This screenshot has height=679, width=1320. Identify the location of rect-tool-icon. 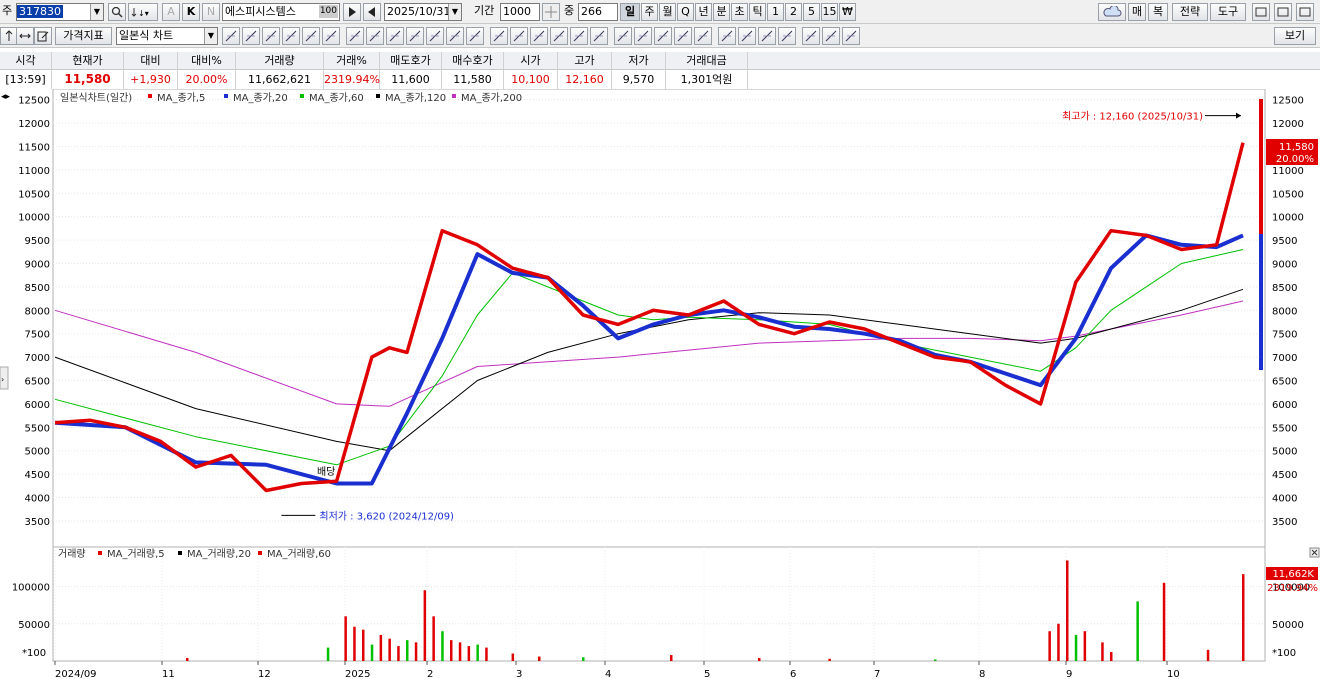
(747, 36).